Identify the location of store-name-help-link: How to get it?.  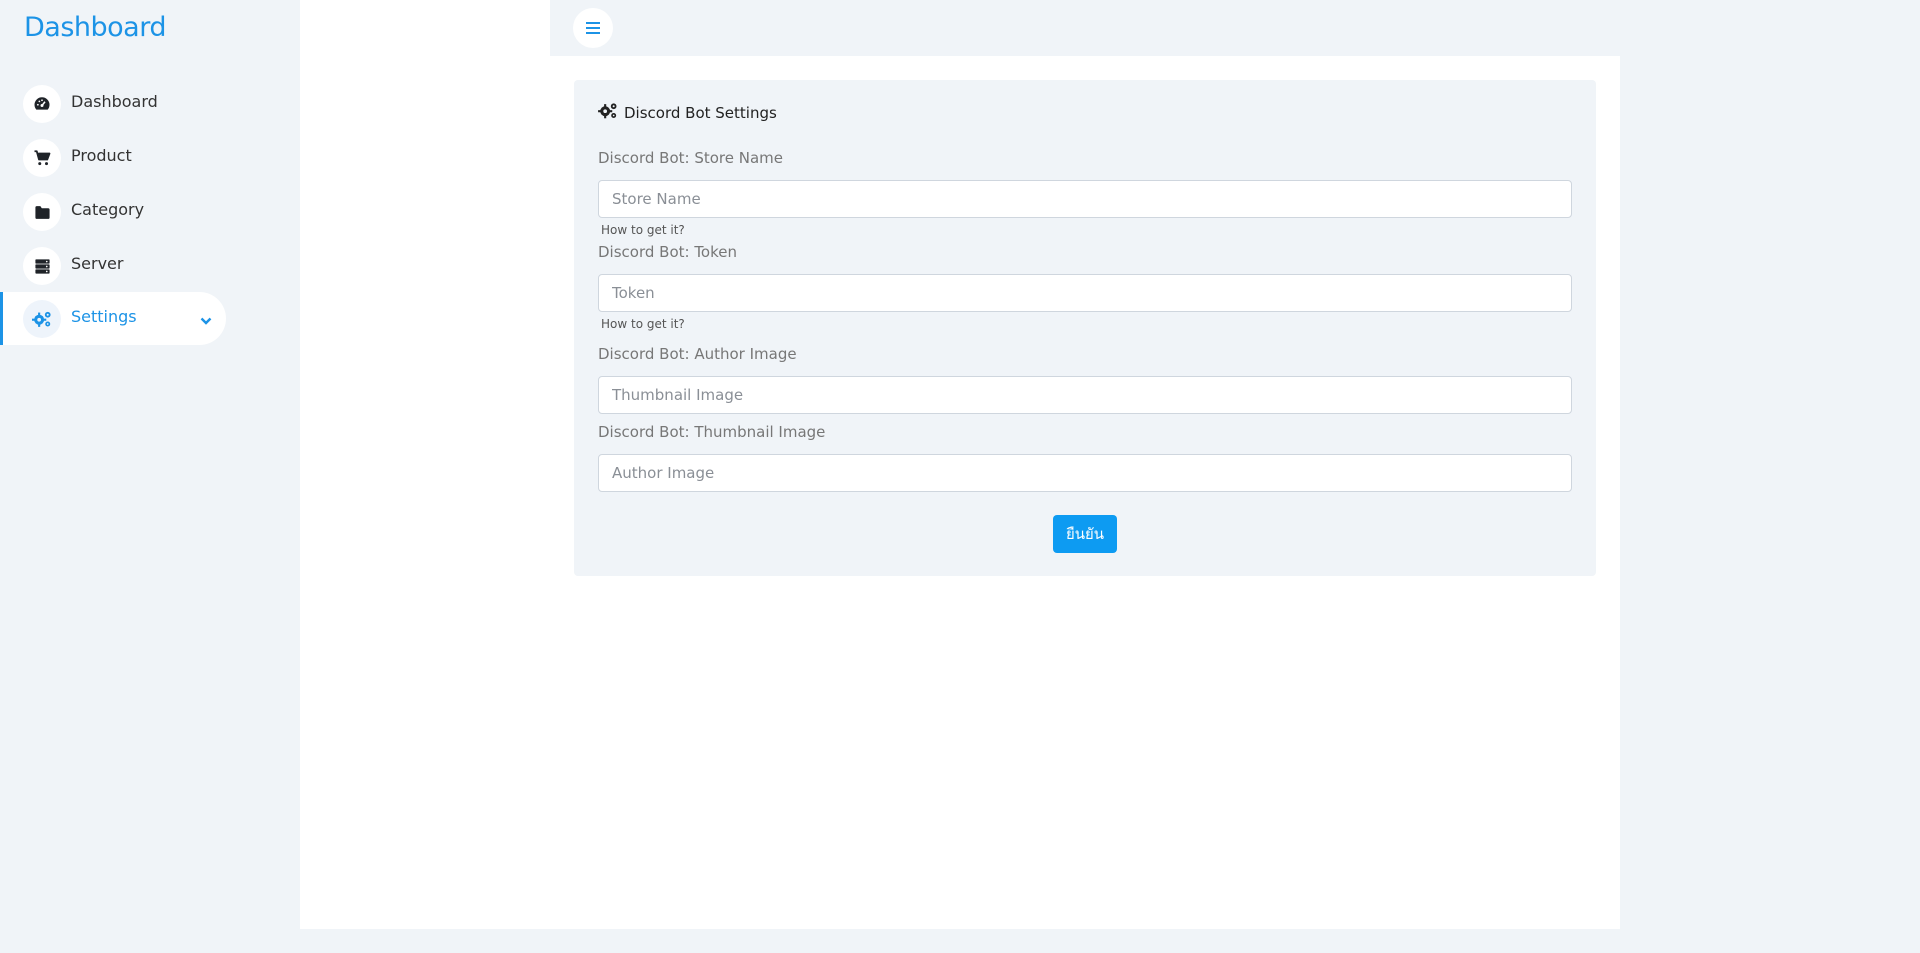
(643, 230).